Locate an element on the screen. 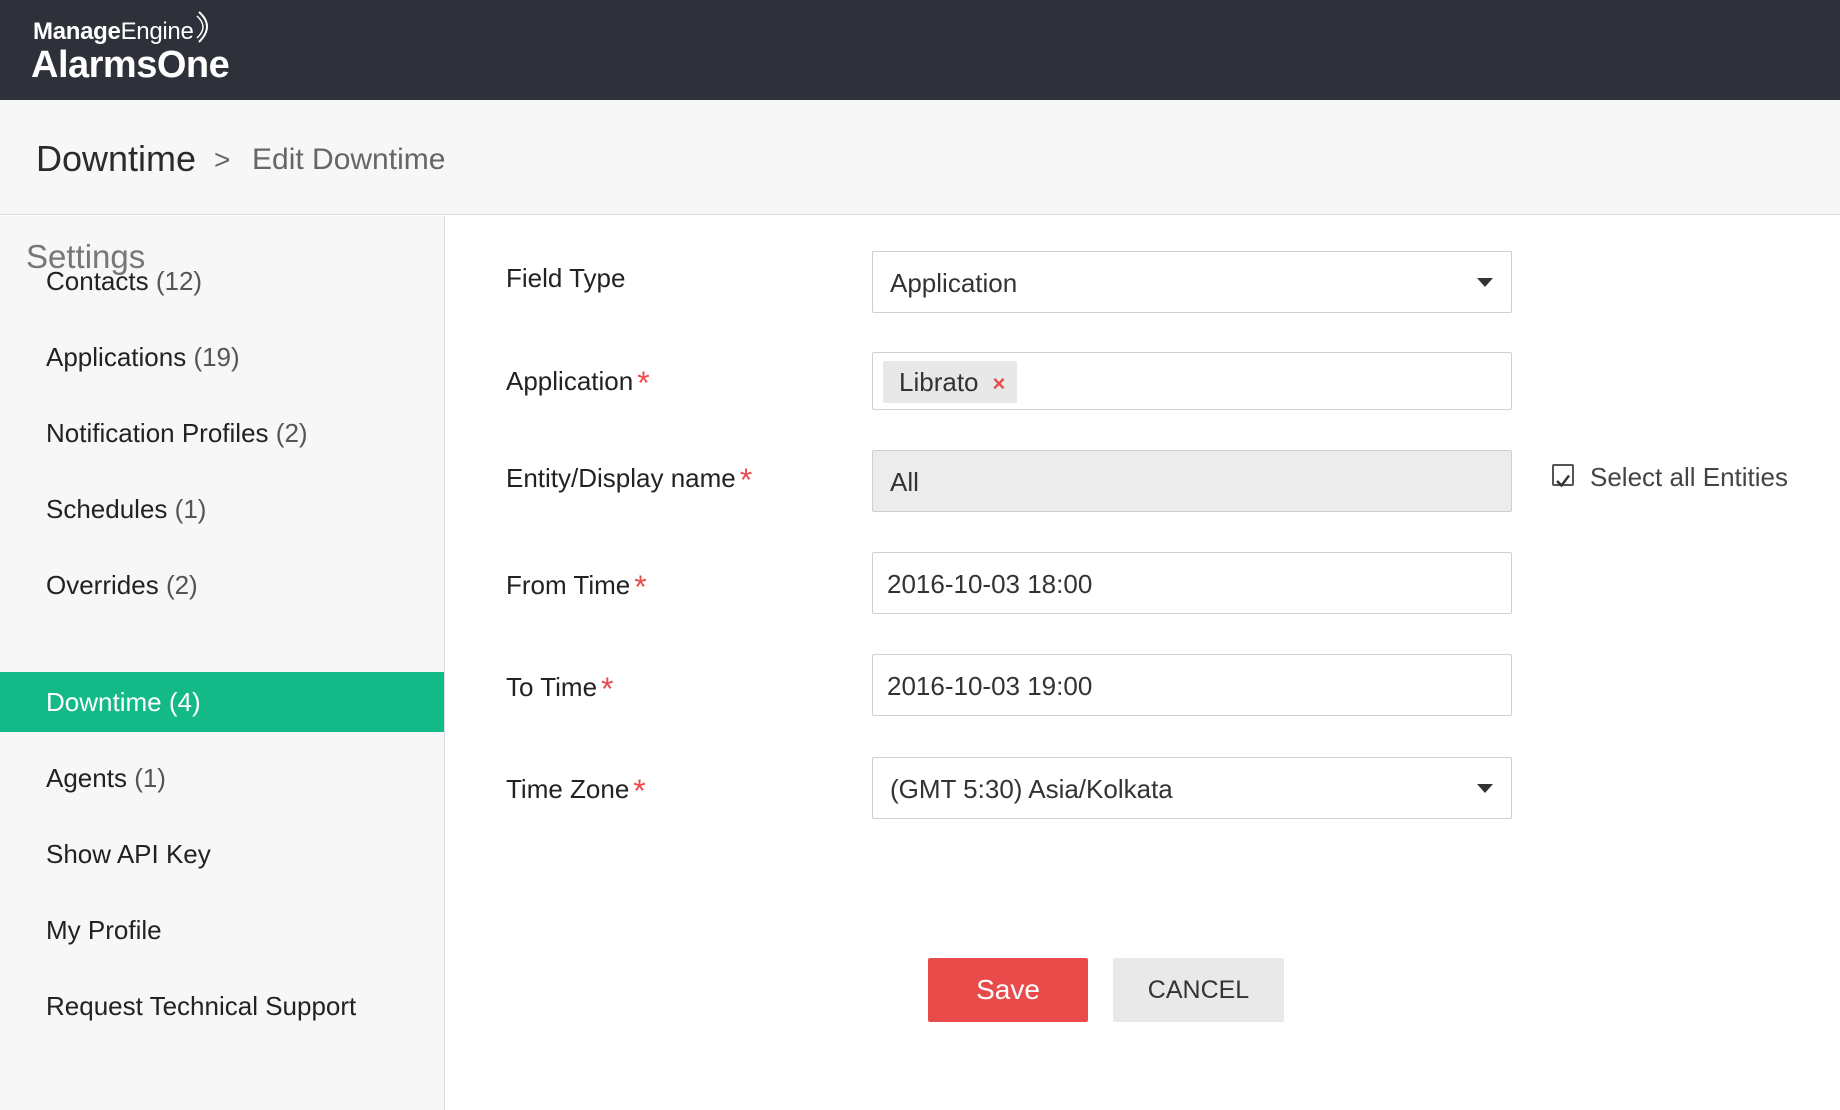 The image size is (1840, 1110). sidebar-item-label: Overrides is located at coordinates (102, 585).